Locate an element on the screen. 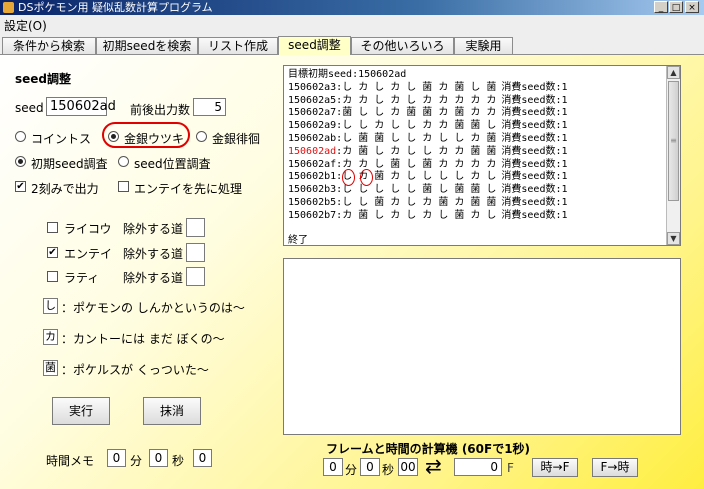 The width and height of the screenshot is (704, 489). output-header: 目標初期seed:150602ad is located at coordinates (347, 74).